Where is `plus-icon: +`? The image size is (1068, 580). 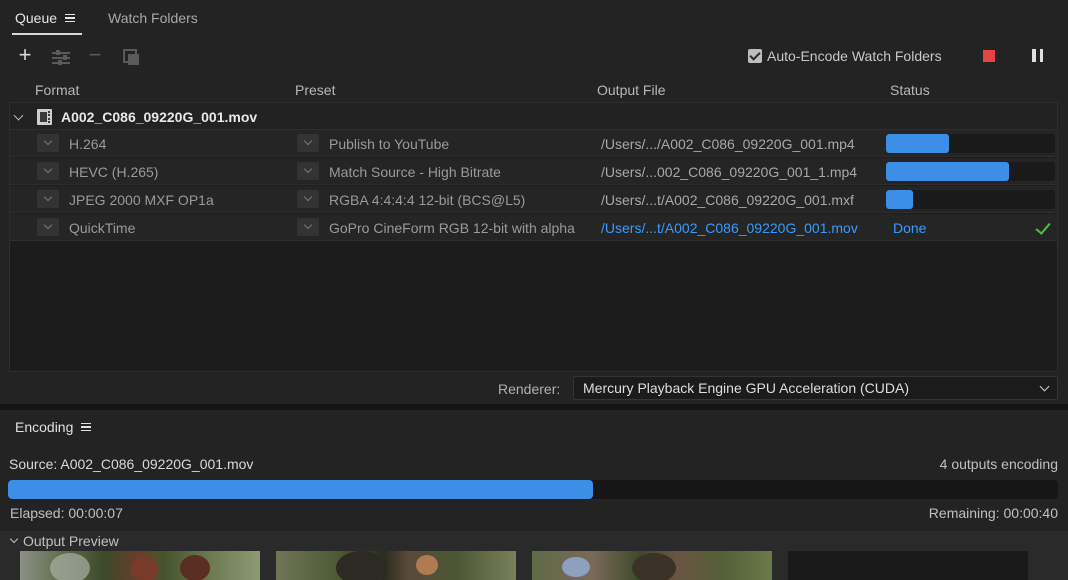 plus-icon: + is located at coordinates (25, 54).